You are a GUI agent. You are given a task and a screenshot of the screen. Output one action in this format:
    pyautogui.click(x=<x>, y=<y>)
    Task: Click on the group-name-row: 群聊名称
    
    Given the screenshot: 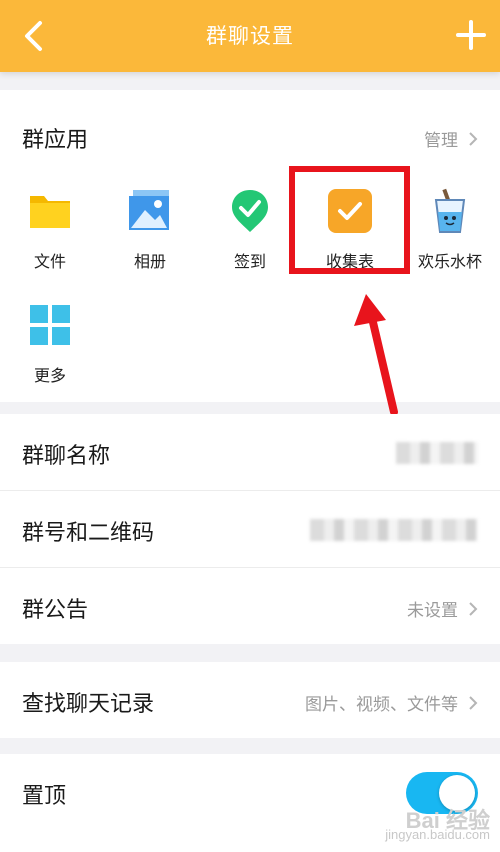 What is the action you would take?
    pyautogui.click(x=250, y=452)
    